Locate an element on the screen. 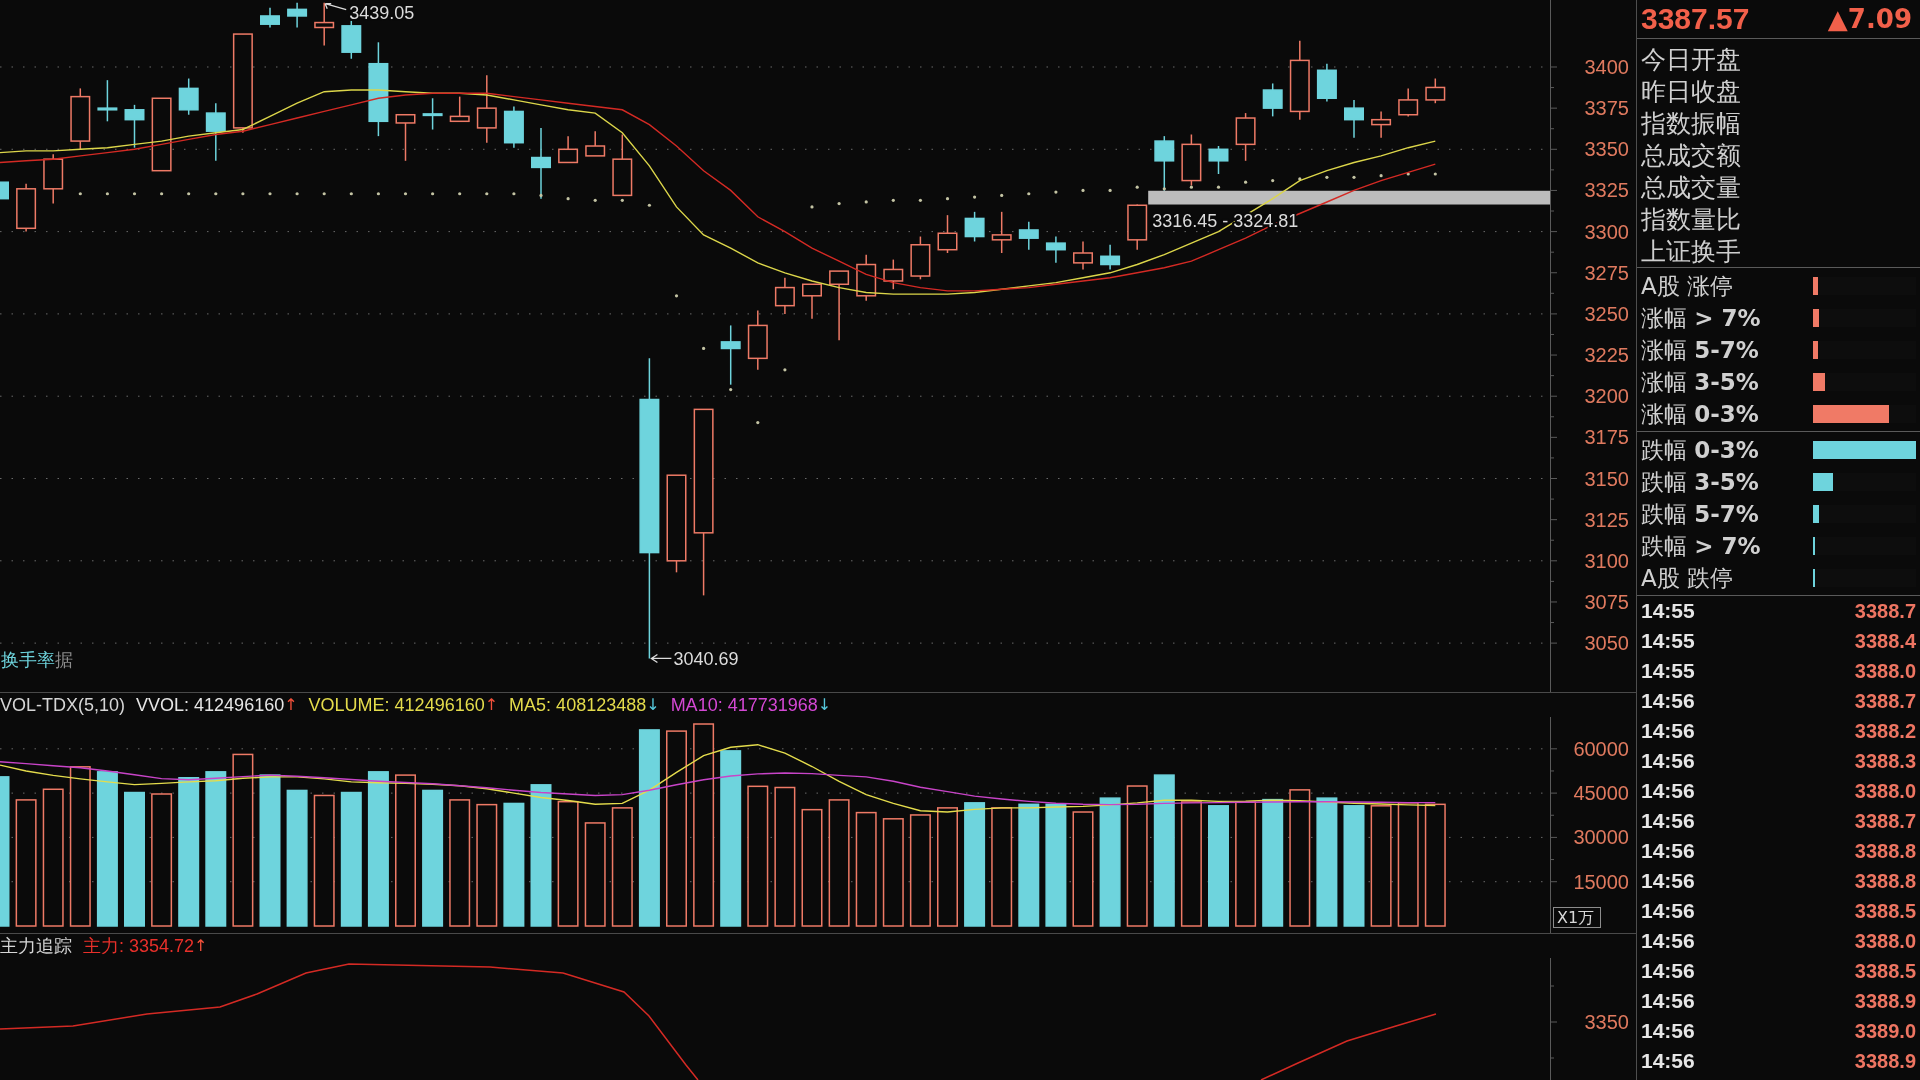  axis-tick-label: 3375 is located at coordinates (1606, 108).